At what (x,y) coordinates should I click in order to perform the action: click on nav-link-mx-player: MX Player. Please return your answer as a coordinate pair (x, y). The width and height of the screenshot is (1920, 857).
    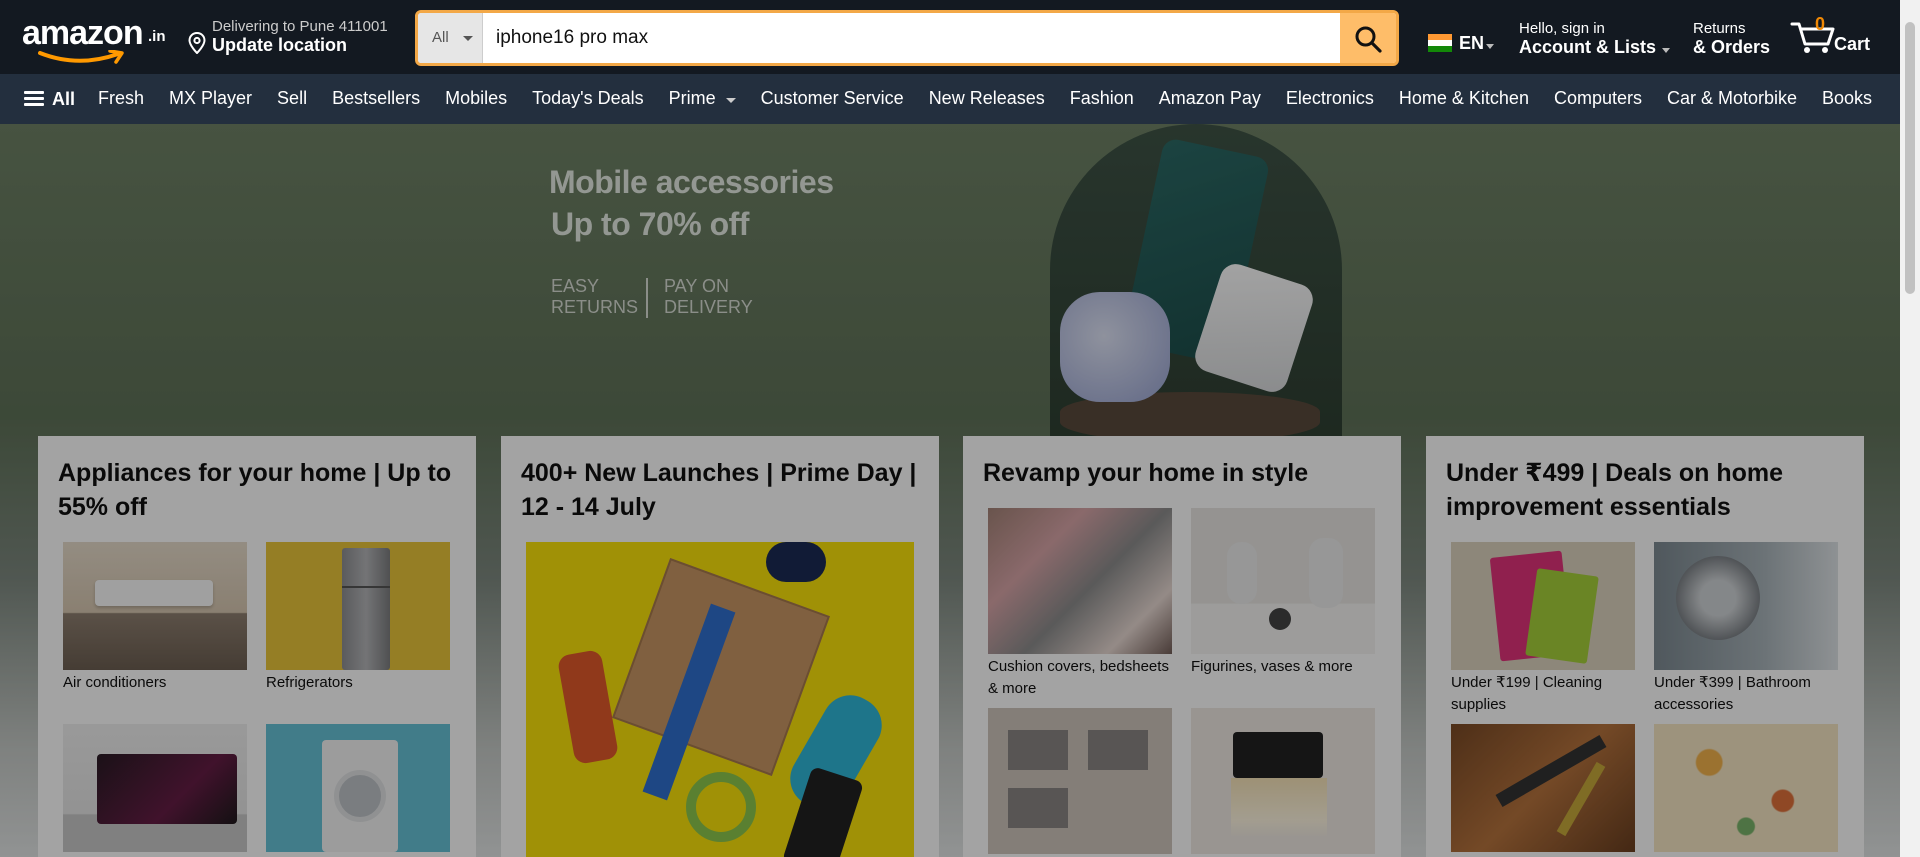
    Looking at the image, I should click on (210, 98).